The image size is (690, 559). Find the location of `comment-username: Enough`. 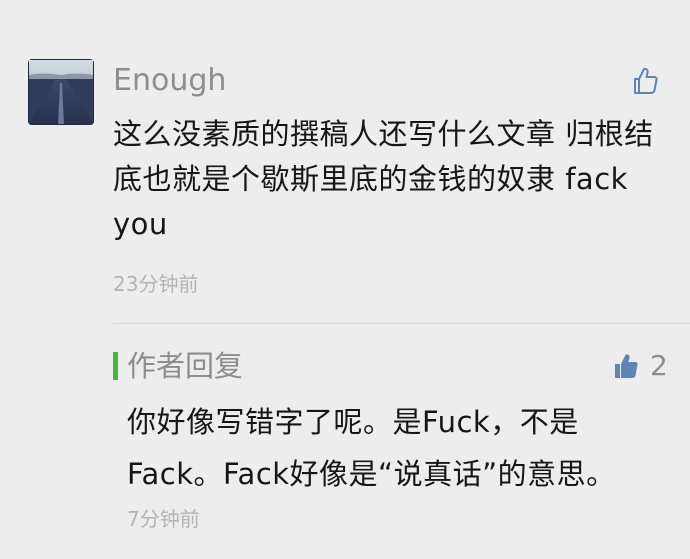

comment-username: Enough is located at coordinates (170, 80).